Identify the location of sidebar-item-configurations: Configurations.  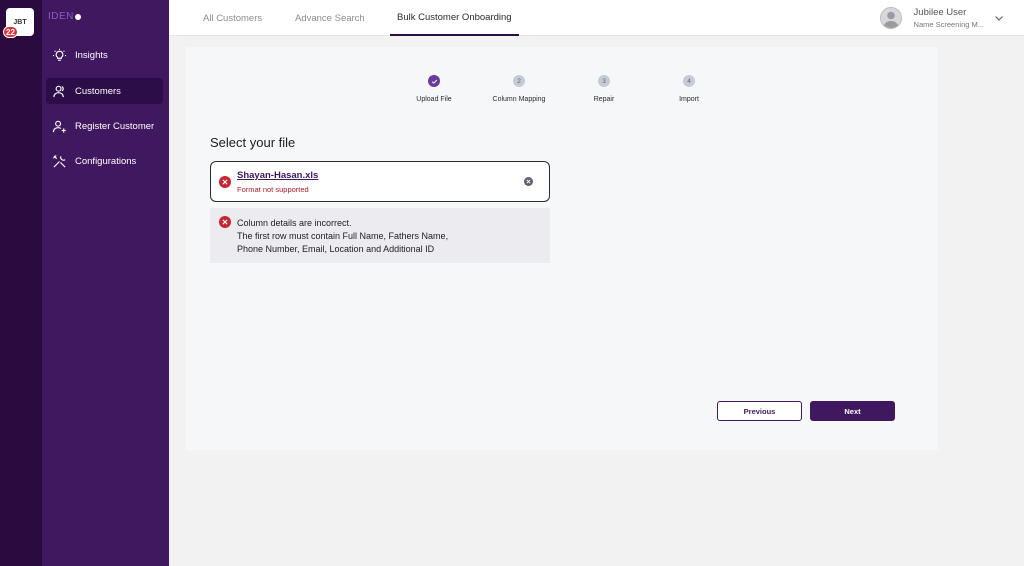
(104, 161).